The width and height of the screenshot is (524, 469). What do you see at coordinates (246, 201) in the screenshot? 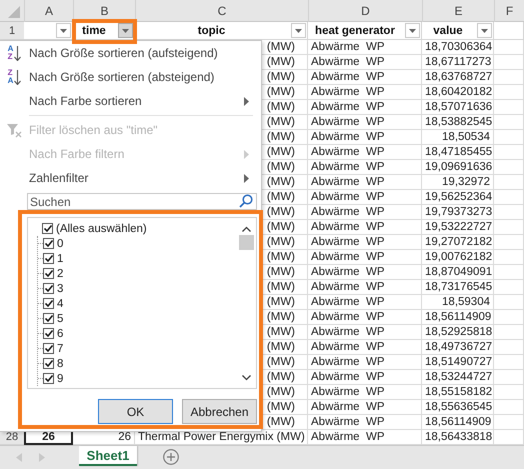
I see `search-icon` at bounding box center [246, 201].